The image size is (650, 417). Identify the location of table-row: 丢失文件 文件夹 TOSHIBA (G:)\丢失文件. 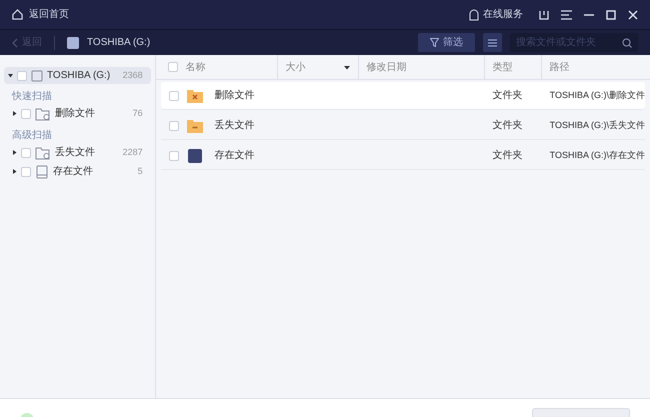
(402, 126).